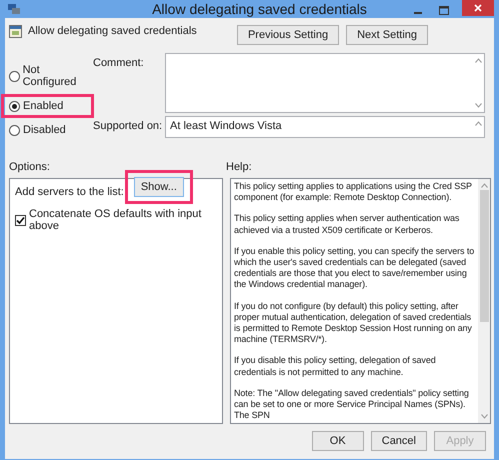 The image size is (499, 460). Describe the element at coordinates (51, 130) in the screenshot. I see `radio-option: Disabled` at that location.